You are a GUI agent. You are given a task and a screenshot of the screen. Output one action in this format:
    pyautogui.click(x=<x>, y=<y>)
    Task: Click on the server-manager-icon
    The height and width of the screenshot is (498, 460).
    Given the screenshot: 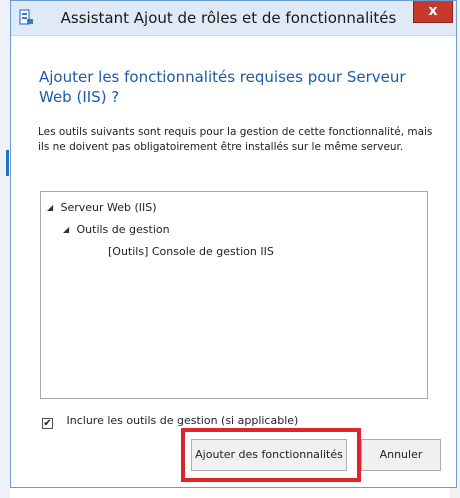 What is the action you would take?
    pyautogui.click(x=26, y=17)
    